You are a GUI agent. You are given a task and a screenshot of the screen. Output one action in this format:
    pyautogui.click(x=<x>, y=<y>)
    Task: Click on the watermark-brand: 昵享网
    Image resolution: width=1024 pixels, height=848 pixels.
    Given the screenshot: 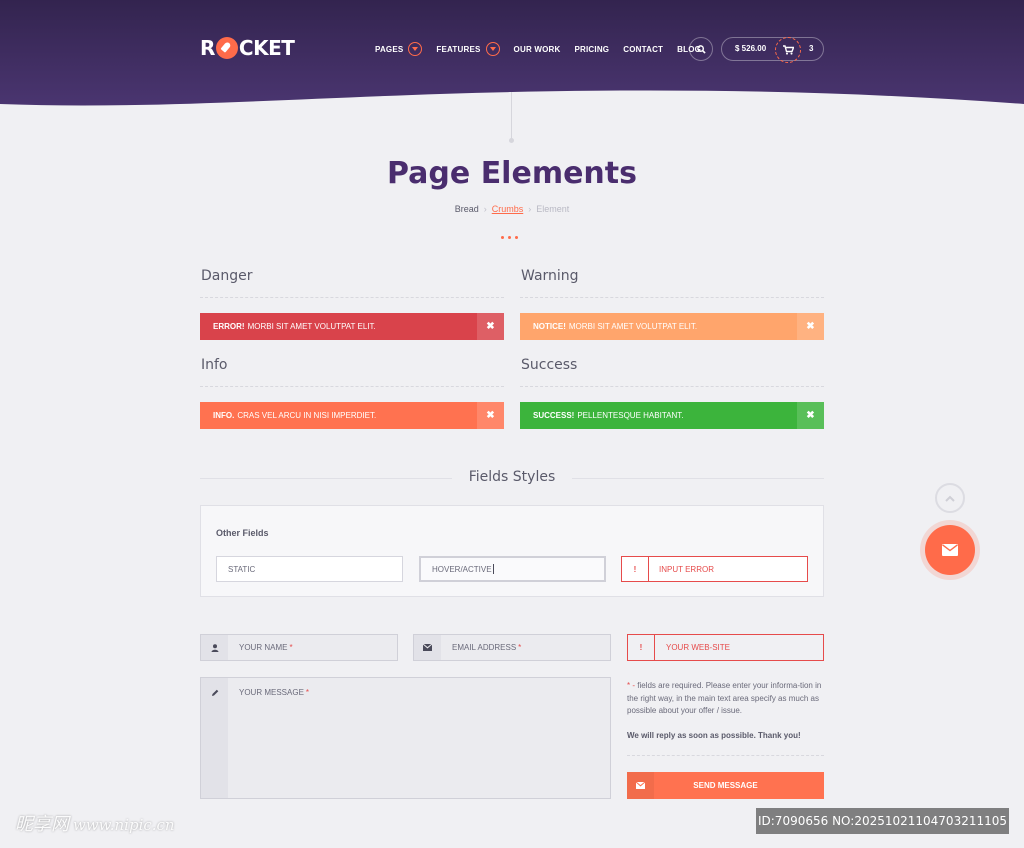 What is the action you would take?
    pyautogui.click(x=42, y=824)
    